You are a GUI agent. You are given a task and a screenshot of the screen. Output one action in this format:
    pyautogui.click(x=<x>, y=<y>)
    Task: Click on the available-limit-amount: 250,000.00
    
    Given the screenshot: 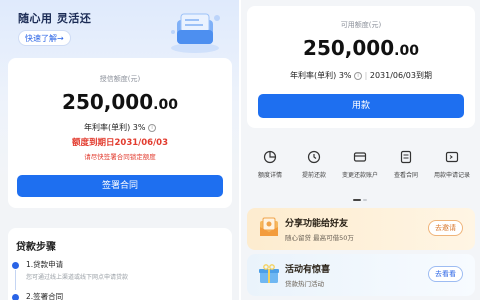 What is the action you would take?
    pyautogui.click(x=361, y=48)
    